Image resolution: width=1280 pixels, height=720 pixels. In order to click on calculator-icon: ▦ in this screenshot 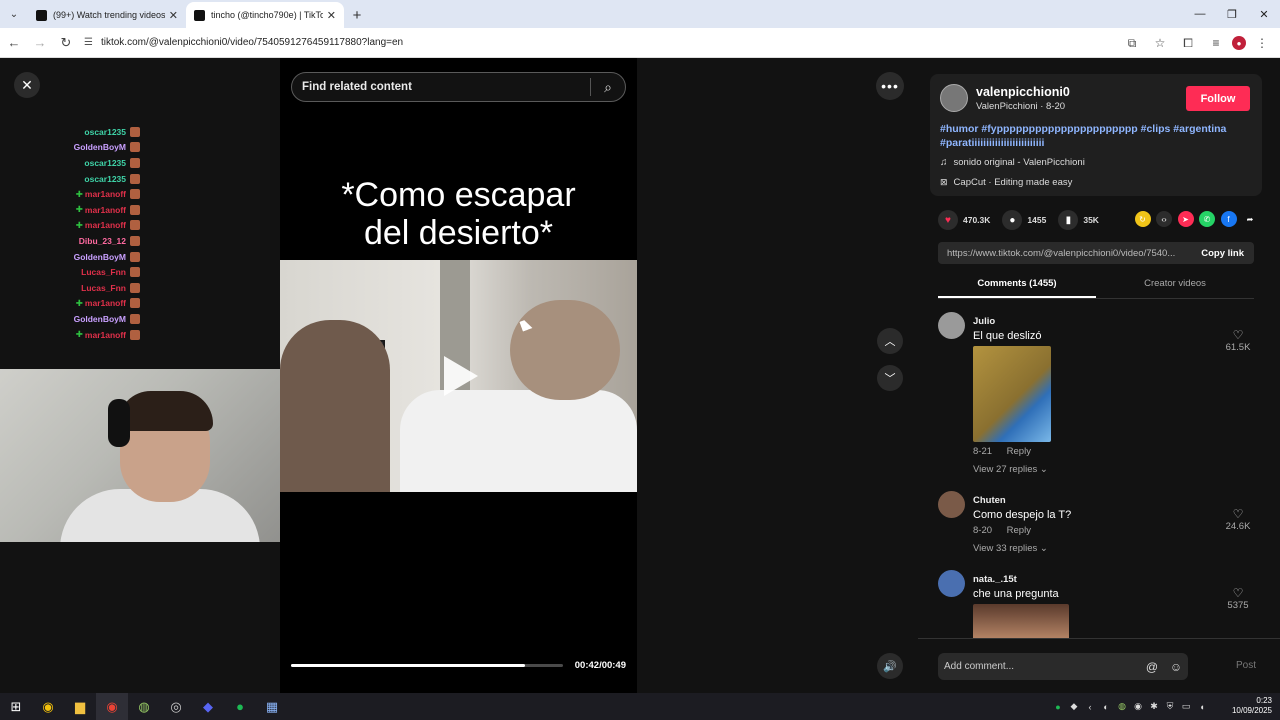, I will do `click(272, 706)`.